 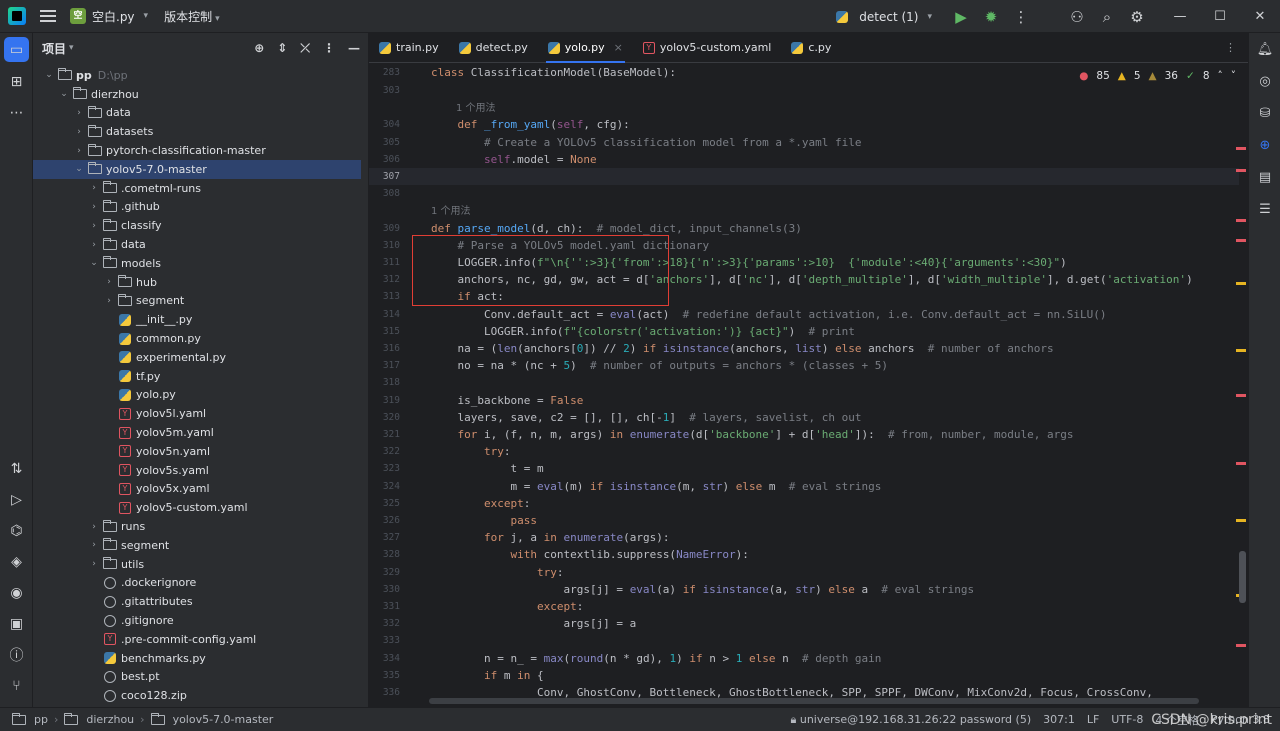 What do you see at coordinates (201, 207) in the screenshot?
I see `tree-item: › .github` at bounding box center [201, 207].